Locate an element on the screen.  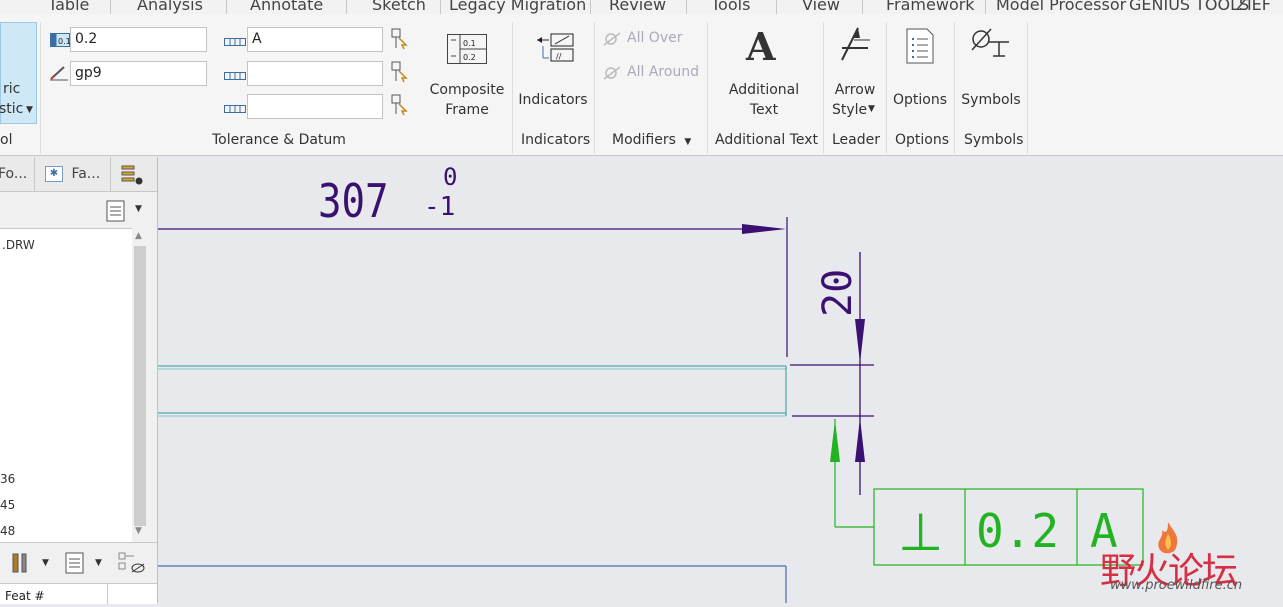
tab-view: View is located at coordinates (821, 7).